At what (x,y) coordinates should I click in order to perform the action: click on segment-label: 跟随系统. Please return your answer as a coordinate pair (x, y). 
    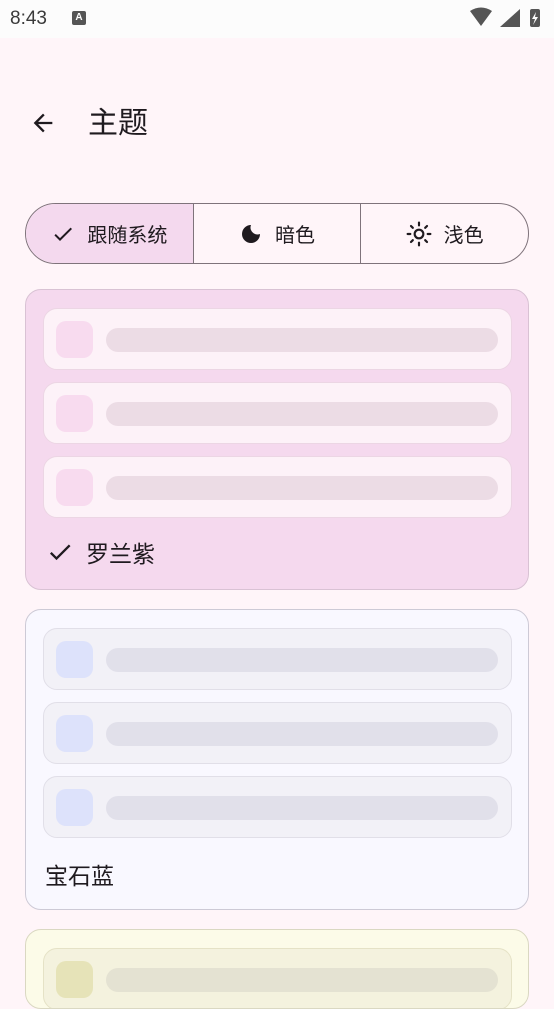
    Looking at the image, I should click on (127, 235).